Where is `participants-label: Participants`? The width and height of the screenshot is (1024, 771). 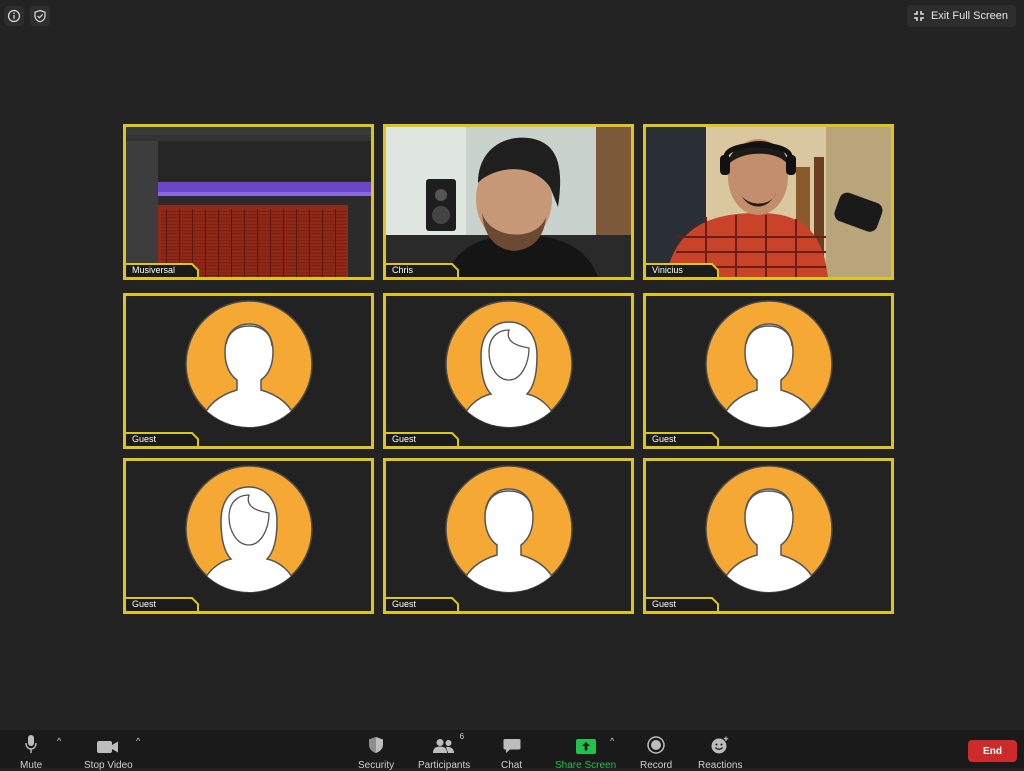
participants-label: Participants is located at coordinates (444, 765).